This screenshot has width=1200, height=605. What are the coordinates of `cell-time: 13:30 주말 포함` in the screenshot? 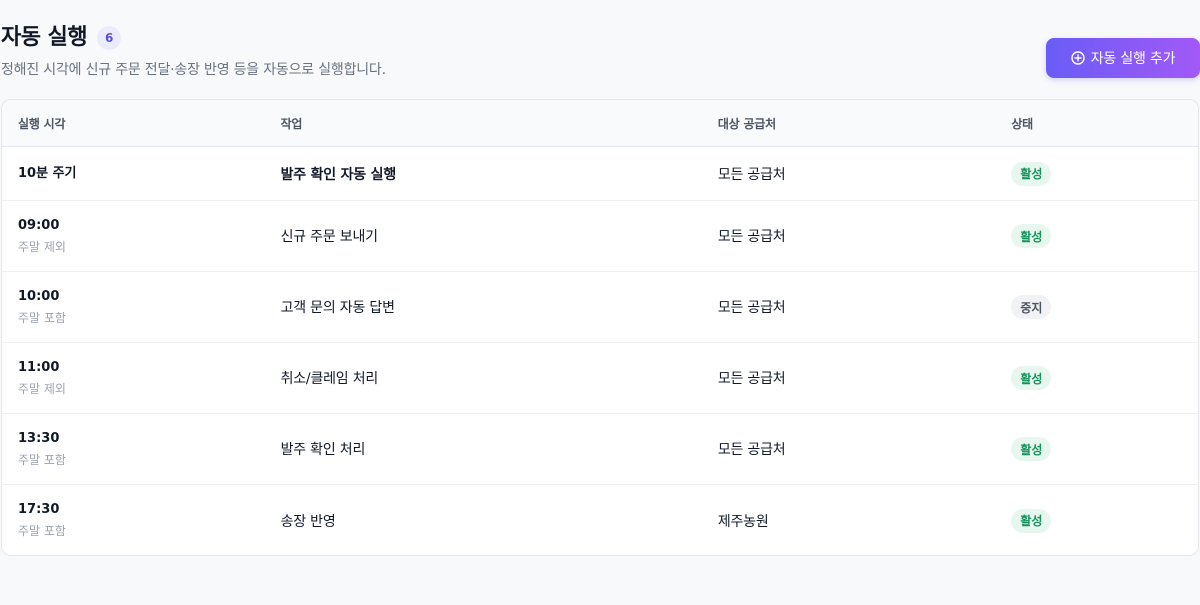 It's located at (133, 449).